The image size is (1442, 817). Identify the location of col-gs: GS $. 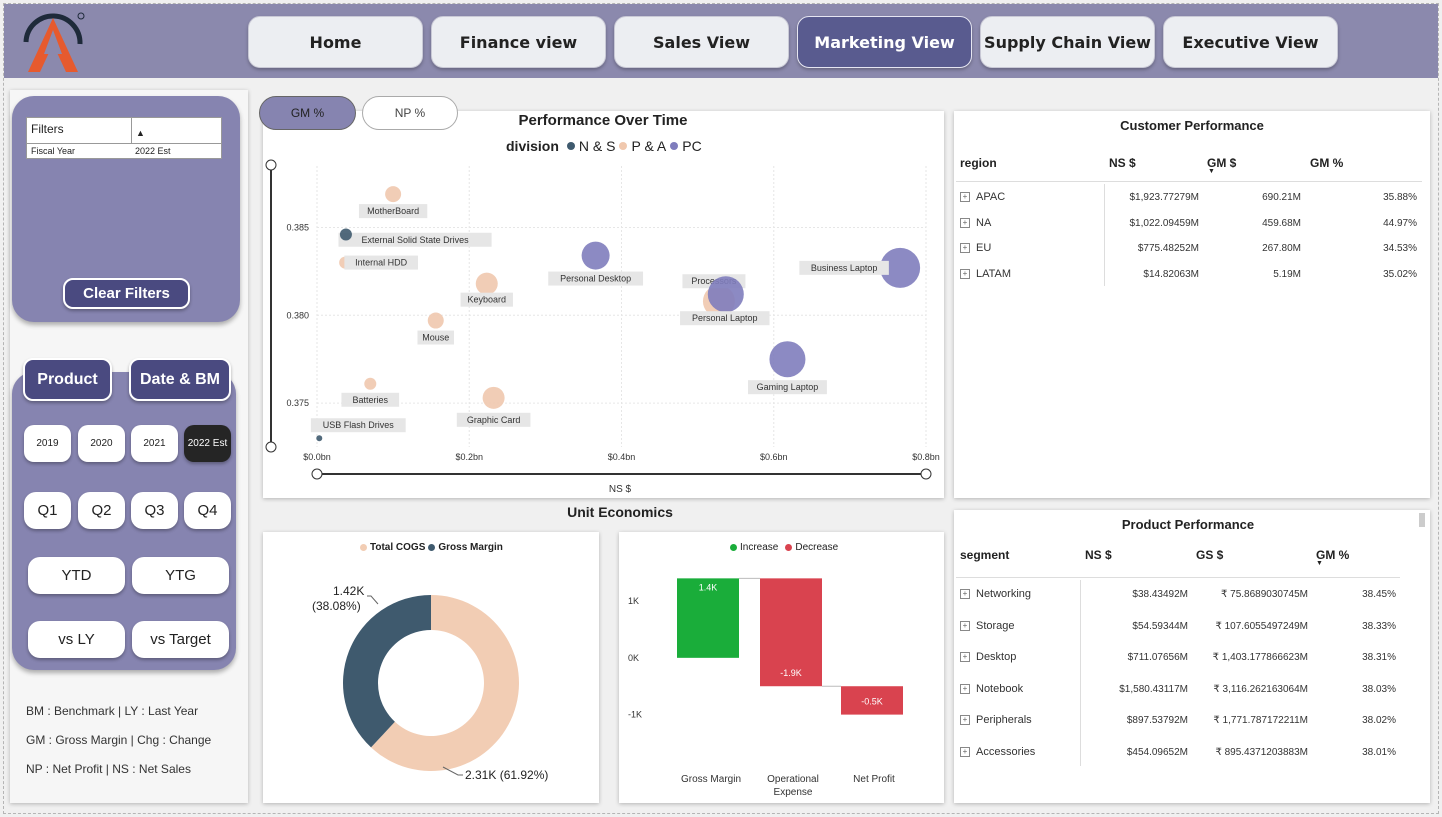
(1209, 555).